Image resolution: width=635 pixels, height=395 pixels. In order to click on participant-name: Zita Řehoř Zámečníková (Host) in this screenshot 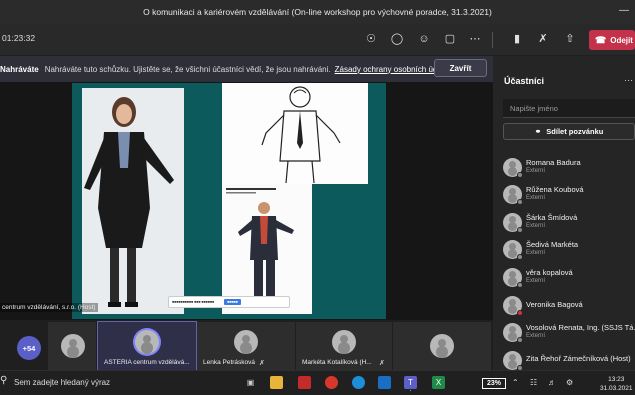, I will do `click(578, 358)`.